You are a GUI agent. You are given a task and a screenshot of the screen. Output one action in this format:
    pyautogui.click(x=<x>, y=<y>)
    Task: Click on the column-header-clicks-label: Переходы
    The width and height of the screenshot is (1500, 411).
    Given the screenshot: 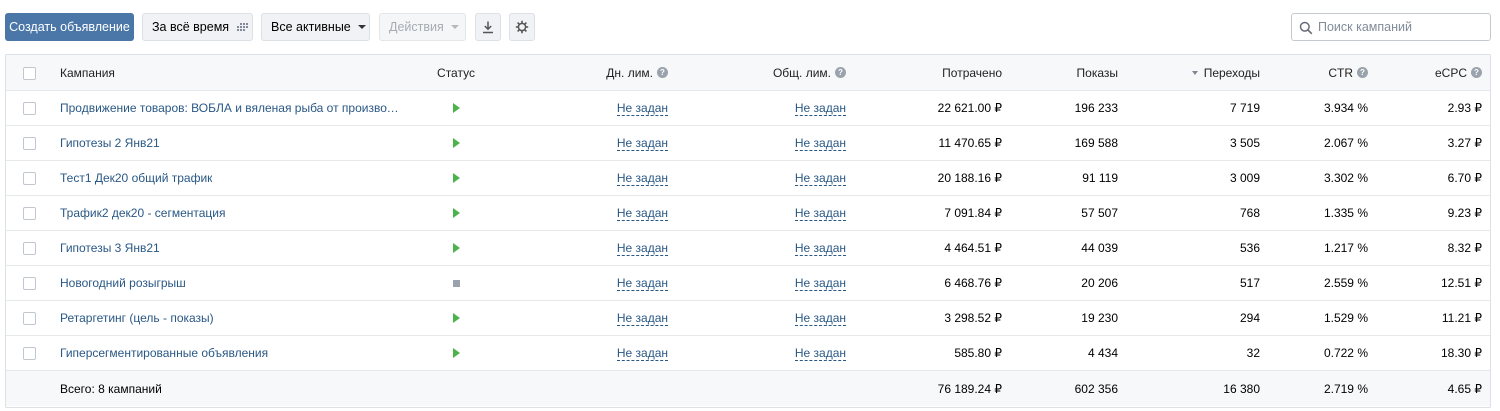 What is the action you would take?
    pyautogui.click(x=1231, y=72)
    